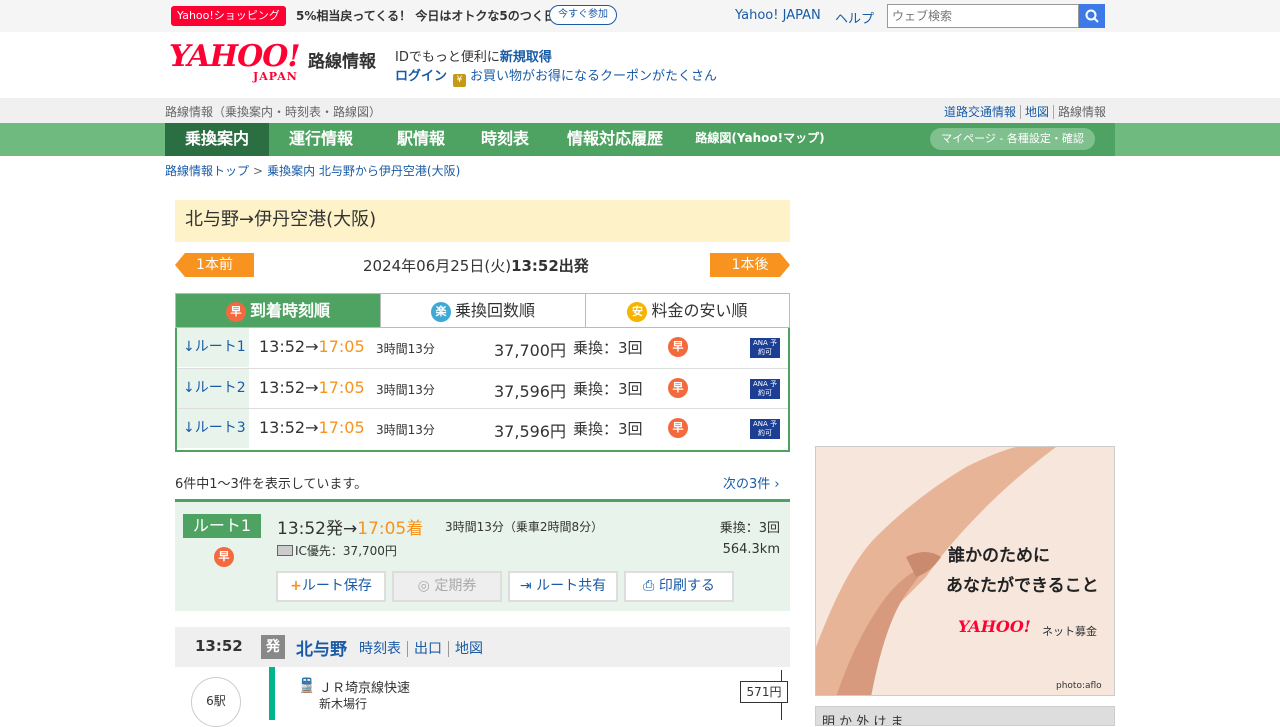  What do you see at coordinates (271, 484) in the screenshot?
I see `result-count: 6件中1～3件を表示しています。` at bounding box center [271, 484].